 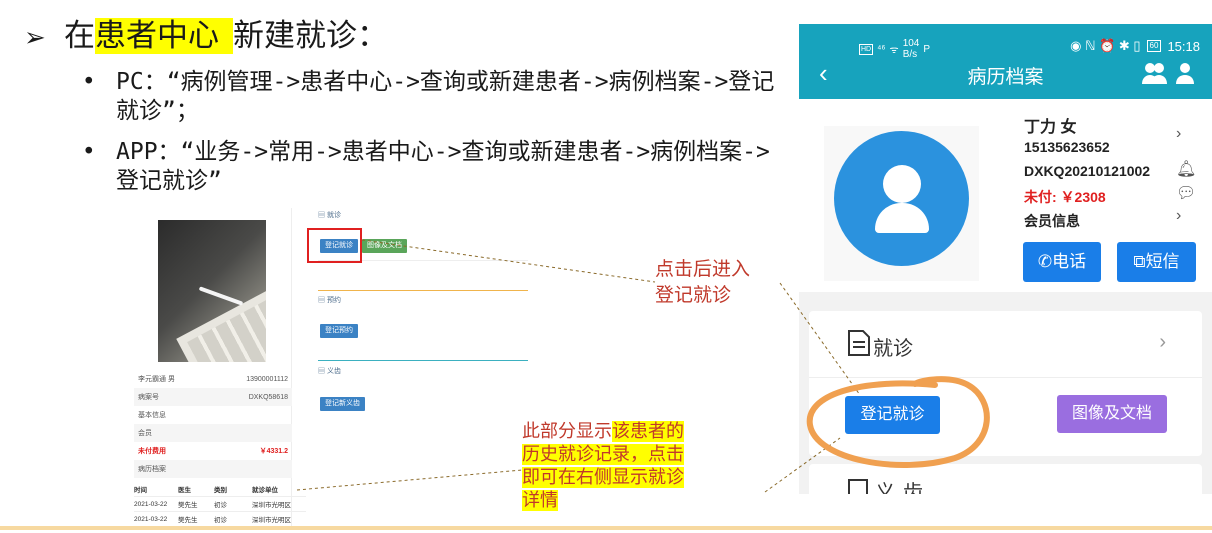 I want to click on status-bar-left: HD ⁴⁶ ᯤ 104 B/s P, so click(x=894, y=49).